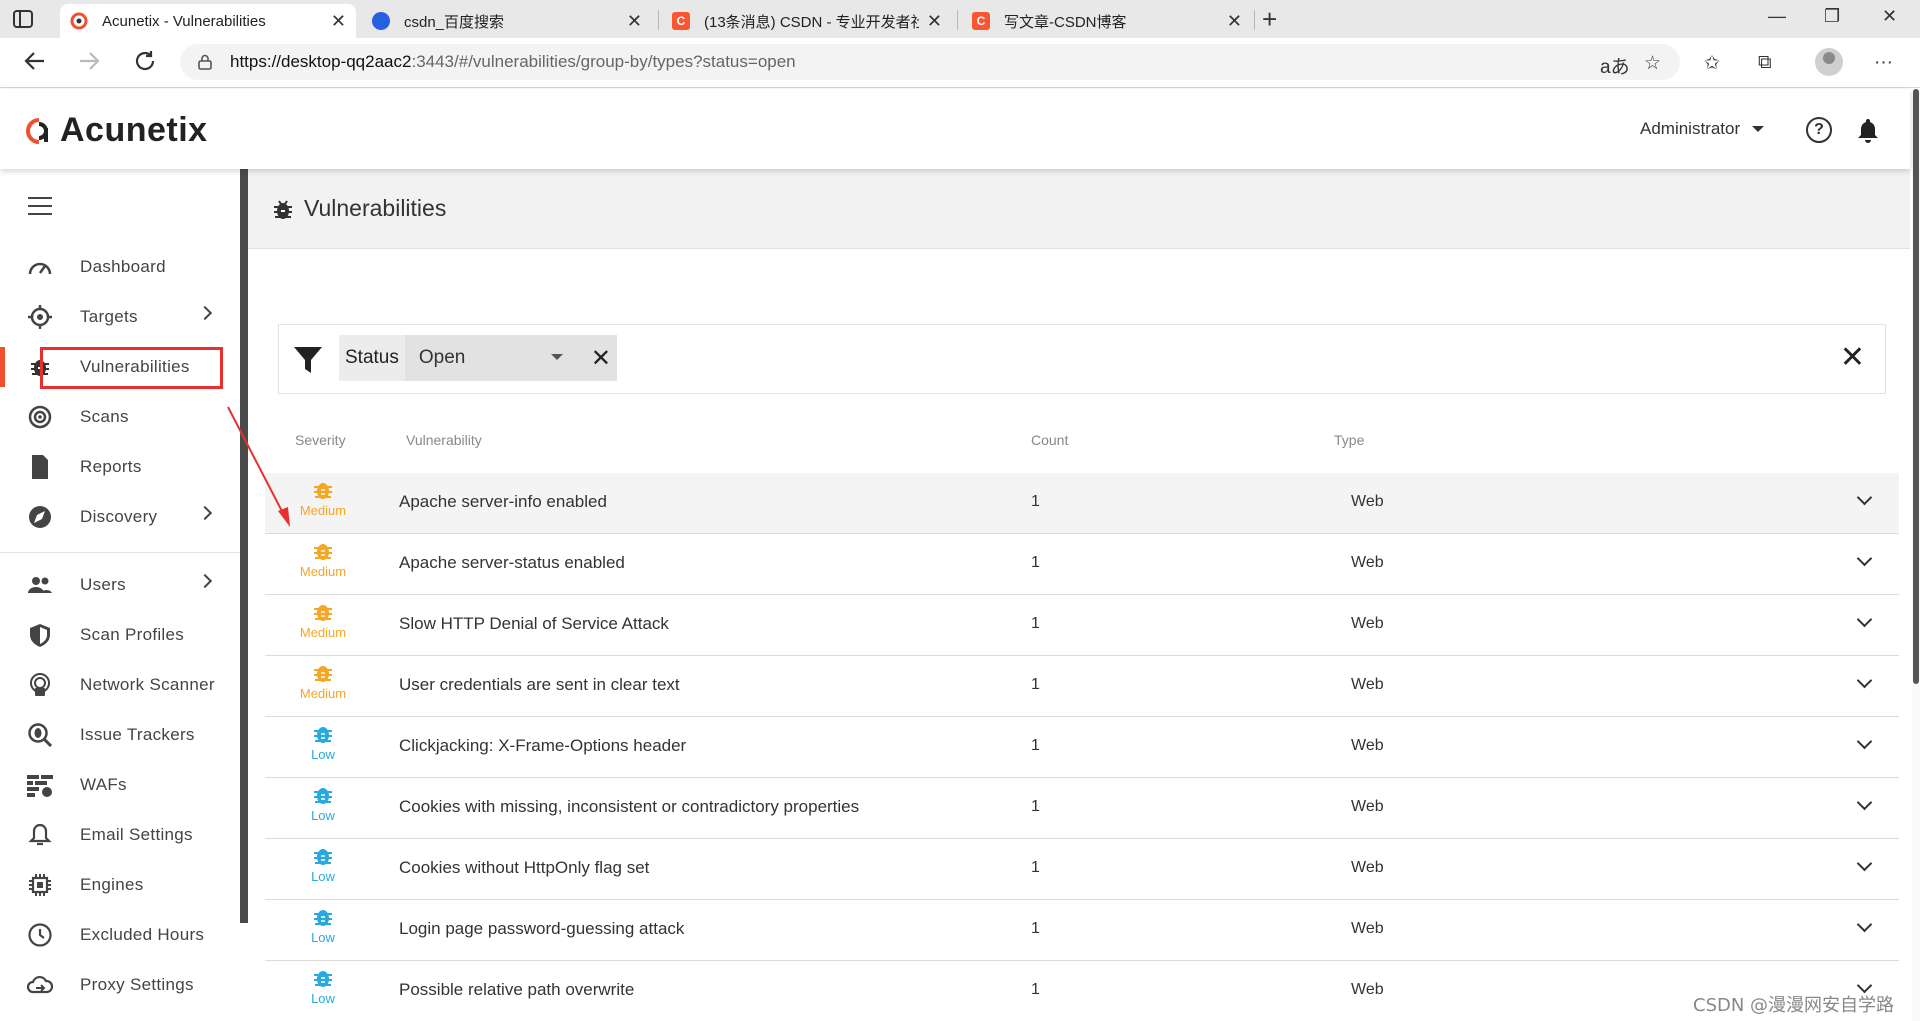 This screenshot has width=1920, height=1021. I want to click on vulnerability-name: Apache server-status enabled, so click(512, 563).